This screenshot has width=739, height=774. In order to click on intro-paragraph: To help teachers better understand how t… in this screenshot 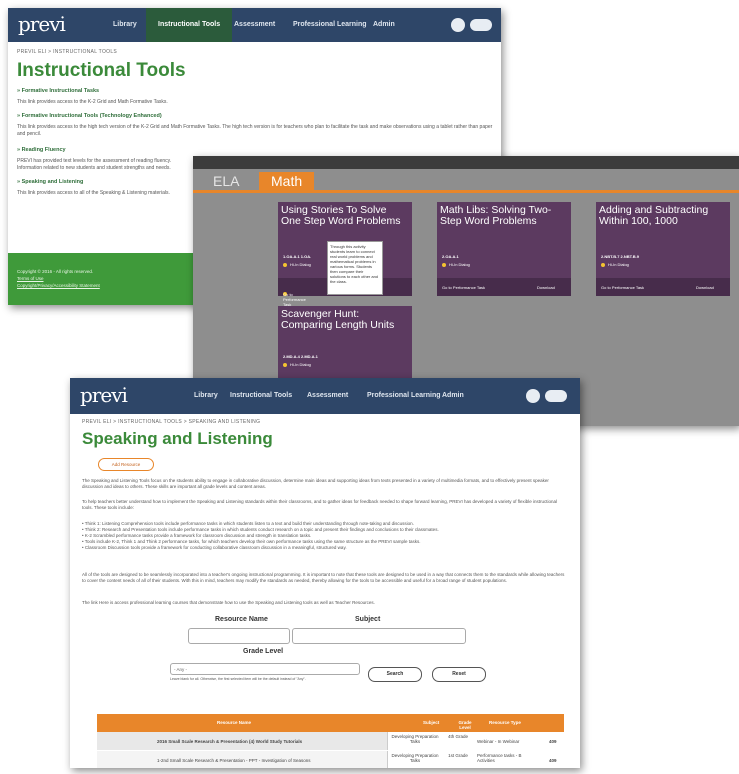, I will do `click(320, 504)`.